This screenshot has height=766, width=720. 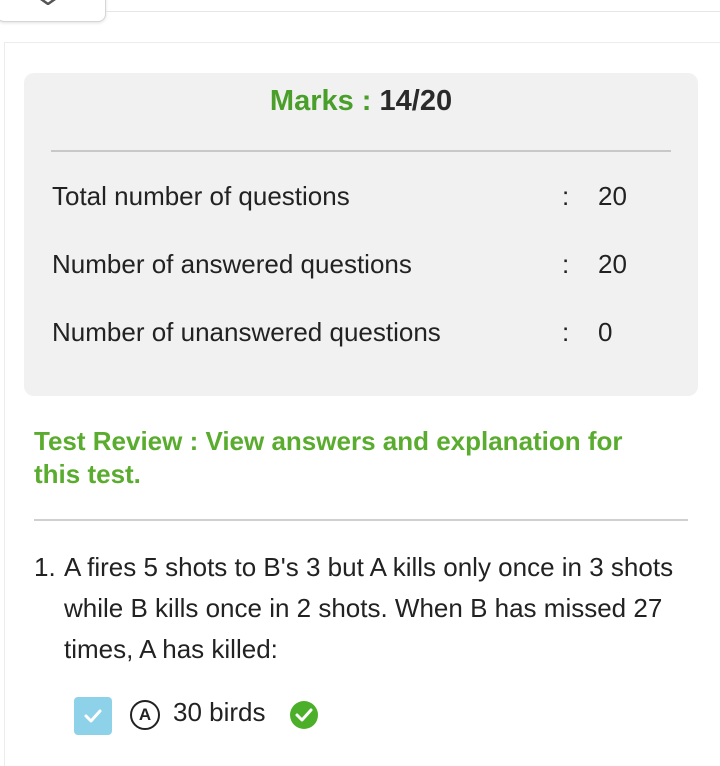 I want to click on correct-check-icon, so click(x=304, y=715).